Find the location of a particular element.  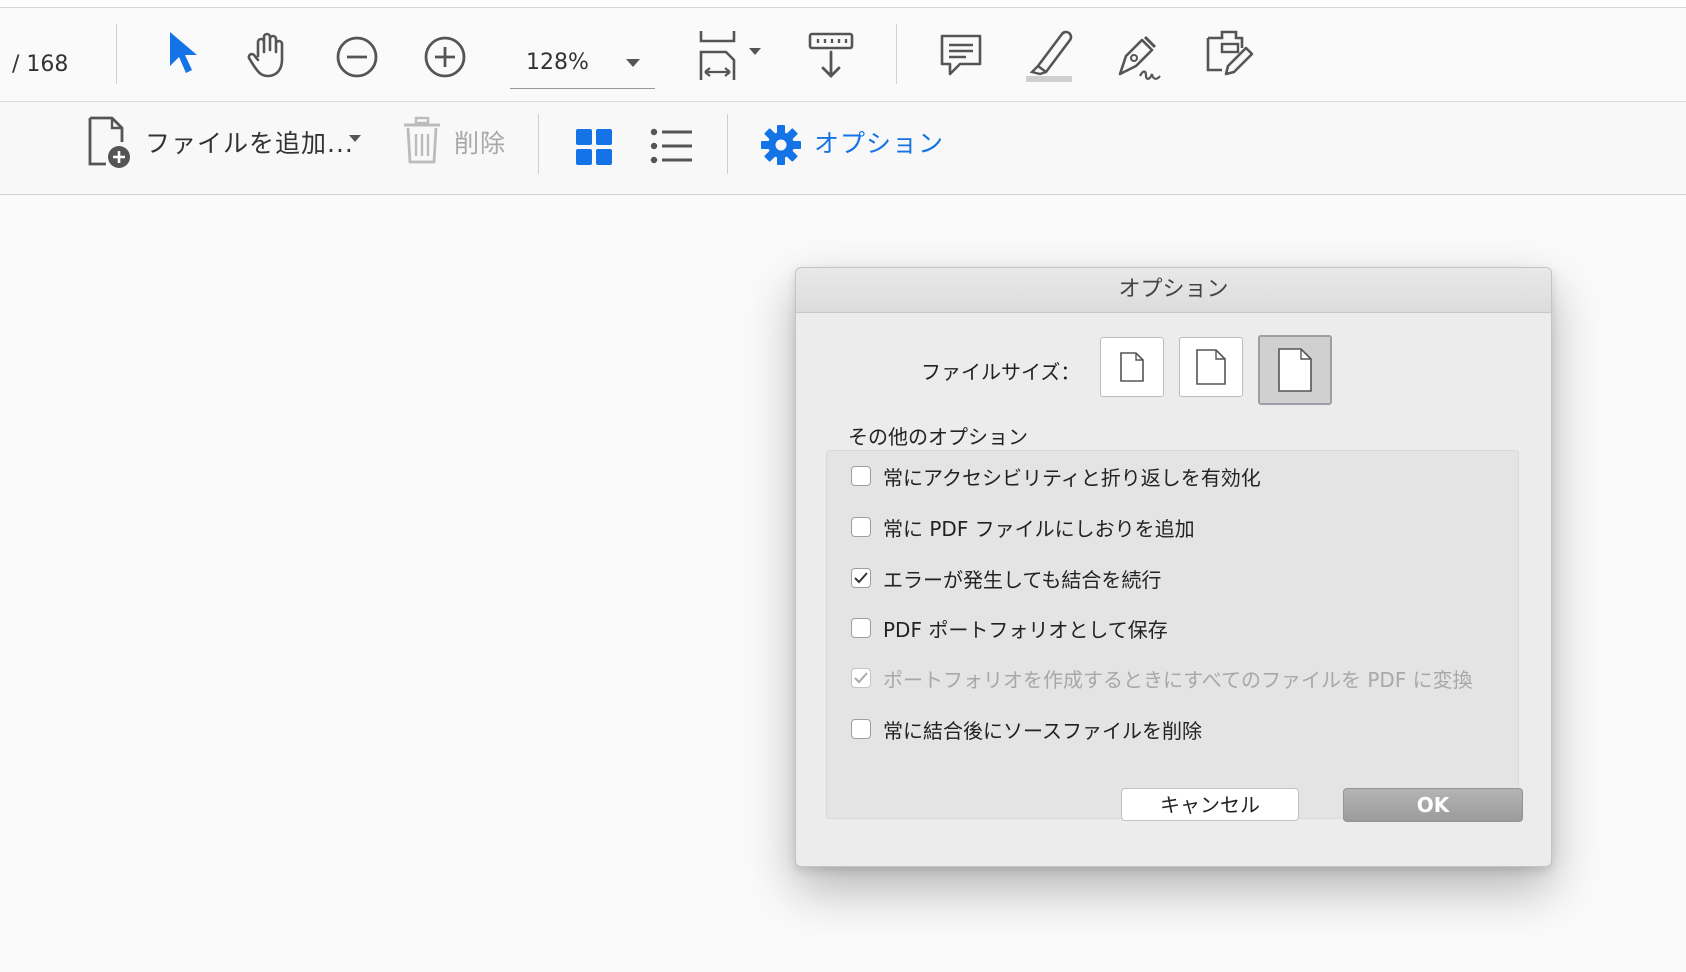

select-arrow-icon is located at coordinates (184, 53).